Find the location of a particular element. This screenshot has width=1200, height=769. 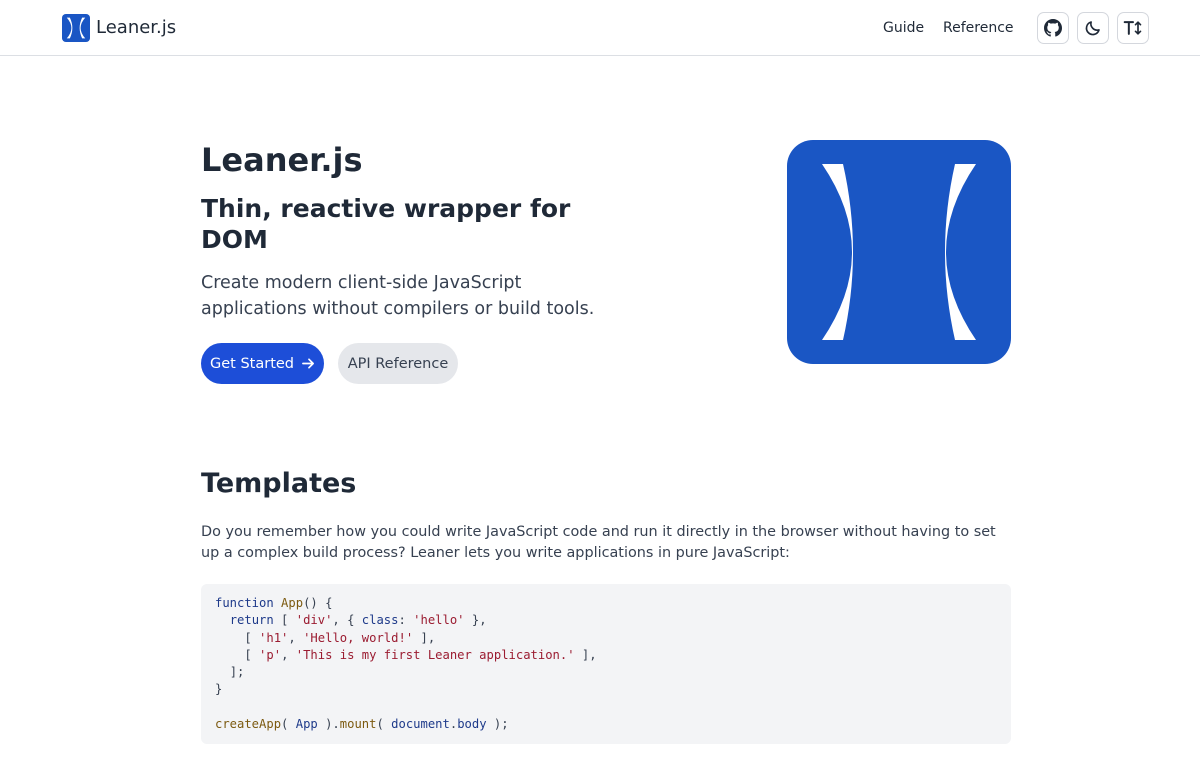

nav-guide-label: Guide is located at coordinates (903, 28).